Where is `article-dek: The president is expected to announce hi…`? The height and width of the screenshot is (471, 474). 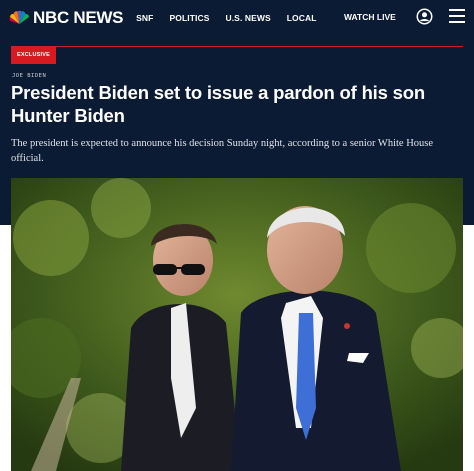
article-dek: The president is expected to announce hi… is located at coordinates (222, 151).